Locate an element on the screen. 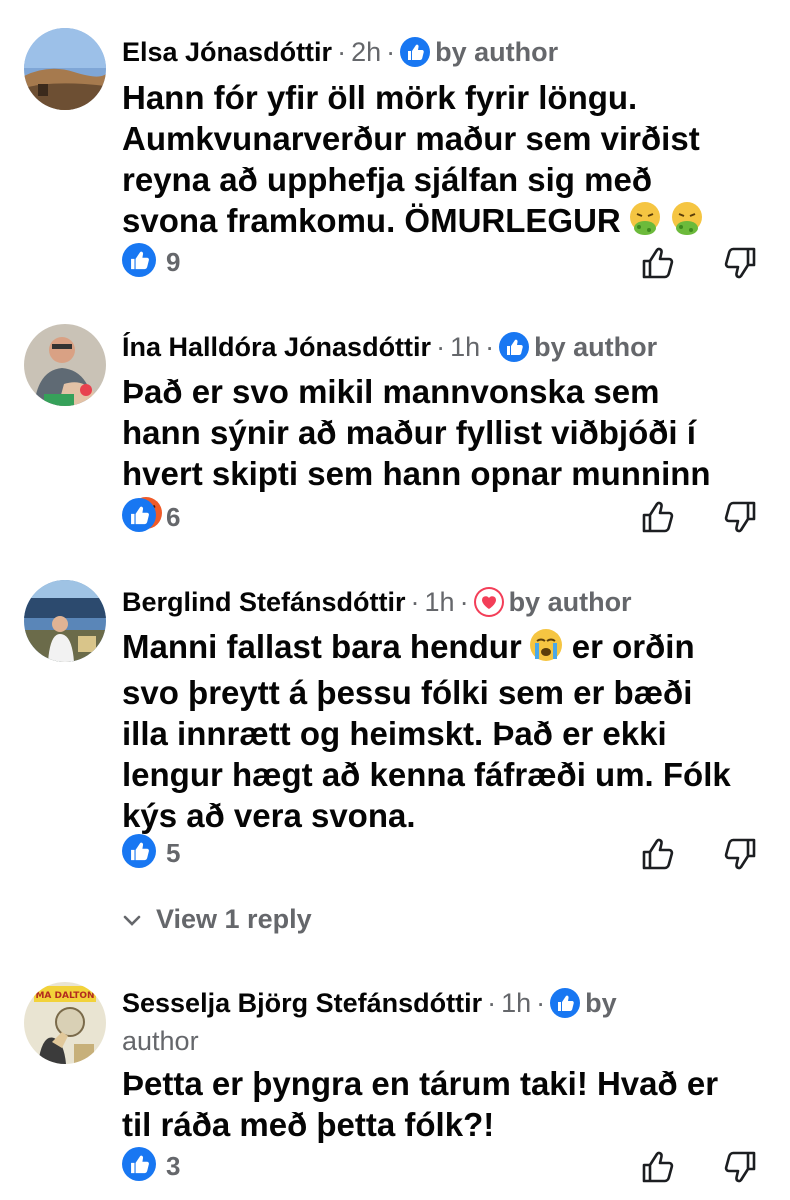 This screenshot has width=790, height=1200. comment-time: 2h is located at coordinates (366, 52).